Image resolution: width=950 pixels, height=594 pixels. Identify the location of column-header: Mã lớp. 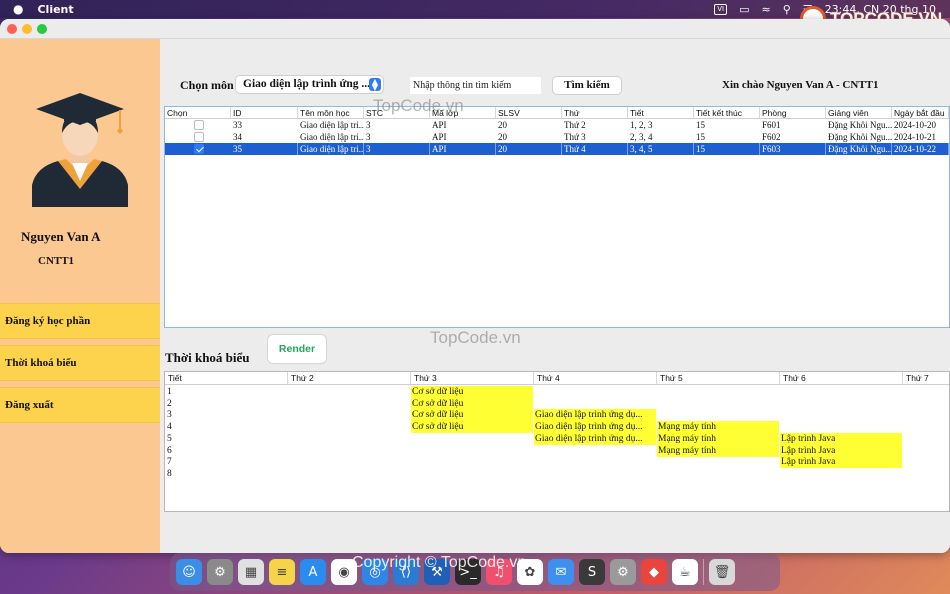
(463, 113).